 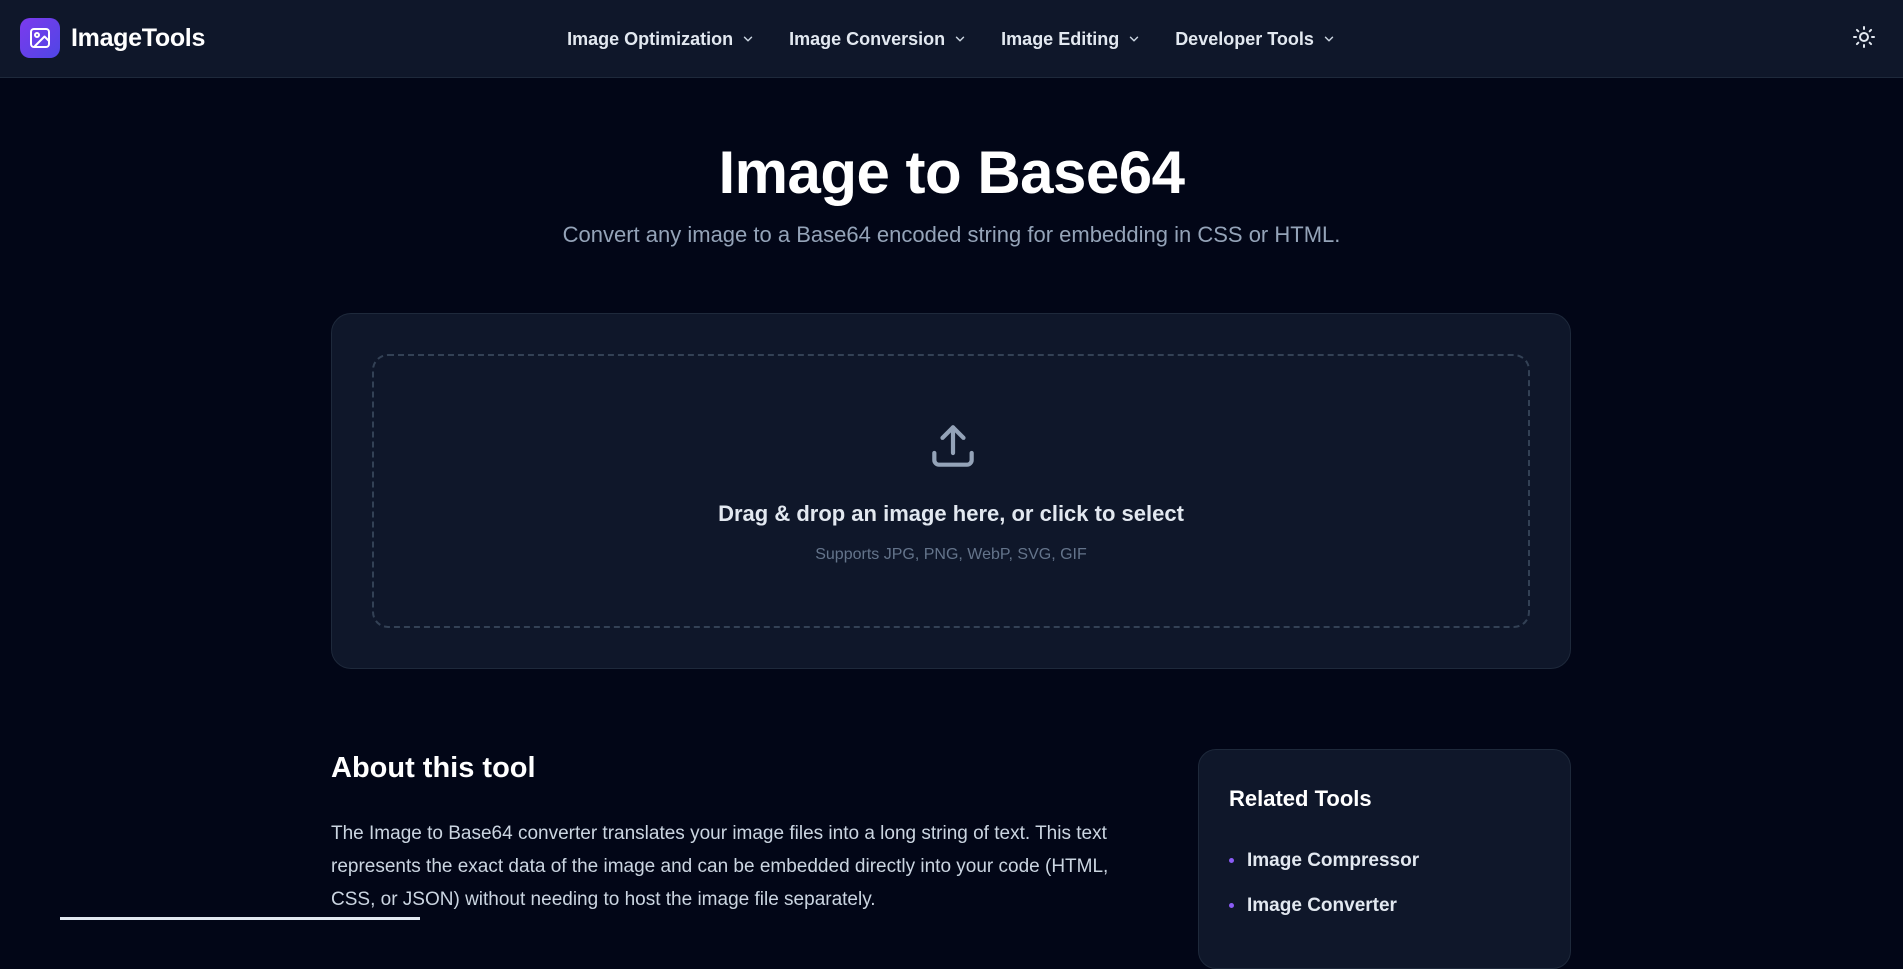 I want to click on related-tools-list: Image Compressor Image Converter, so click(x=1324, y=883).